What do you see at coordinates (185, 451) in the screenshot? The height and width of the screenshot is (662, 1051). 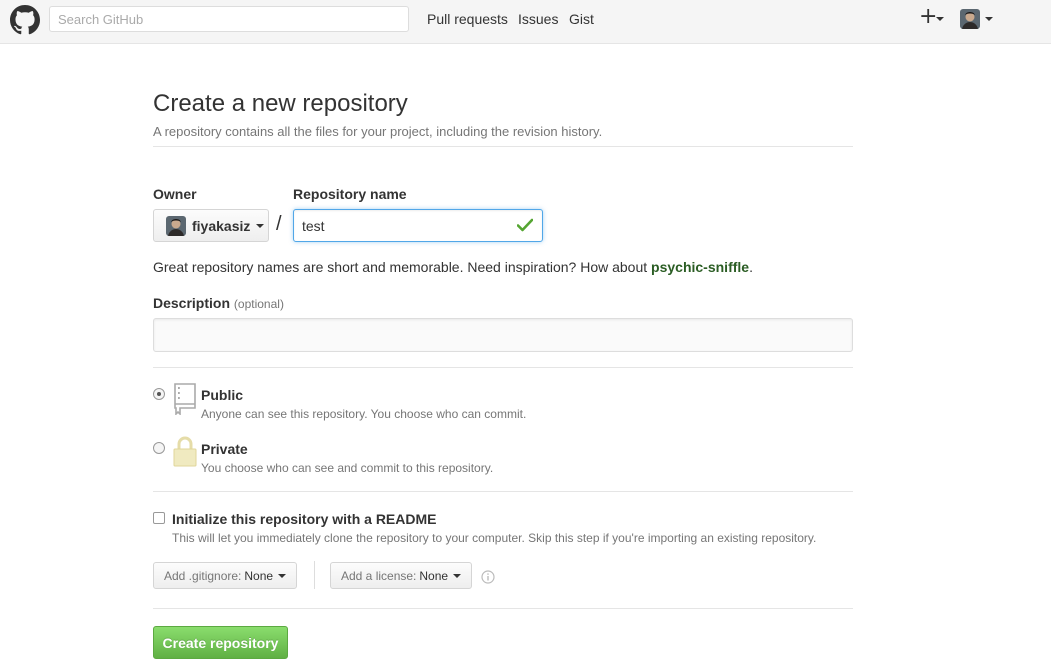 I see `lock-icon` at bounding box center [185, 451].